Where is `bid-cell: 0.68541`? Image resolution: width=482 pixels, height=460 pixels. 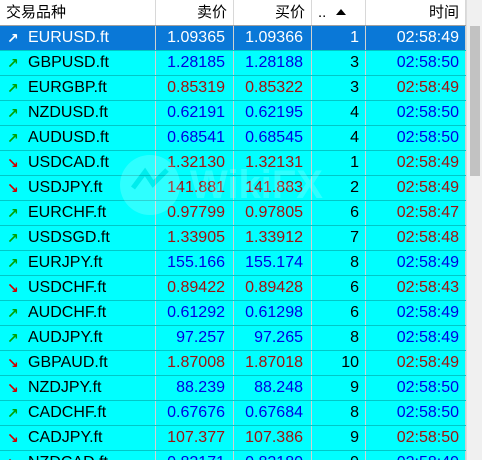
bid-cell: 0.68541 is located at coordinates (195, 138).